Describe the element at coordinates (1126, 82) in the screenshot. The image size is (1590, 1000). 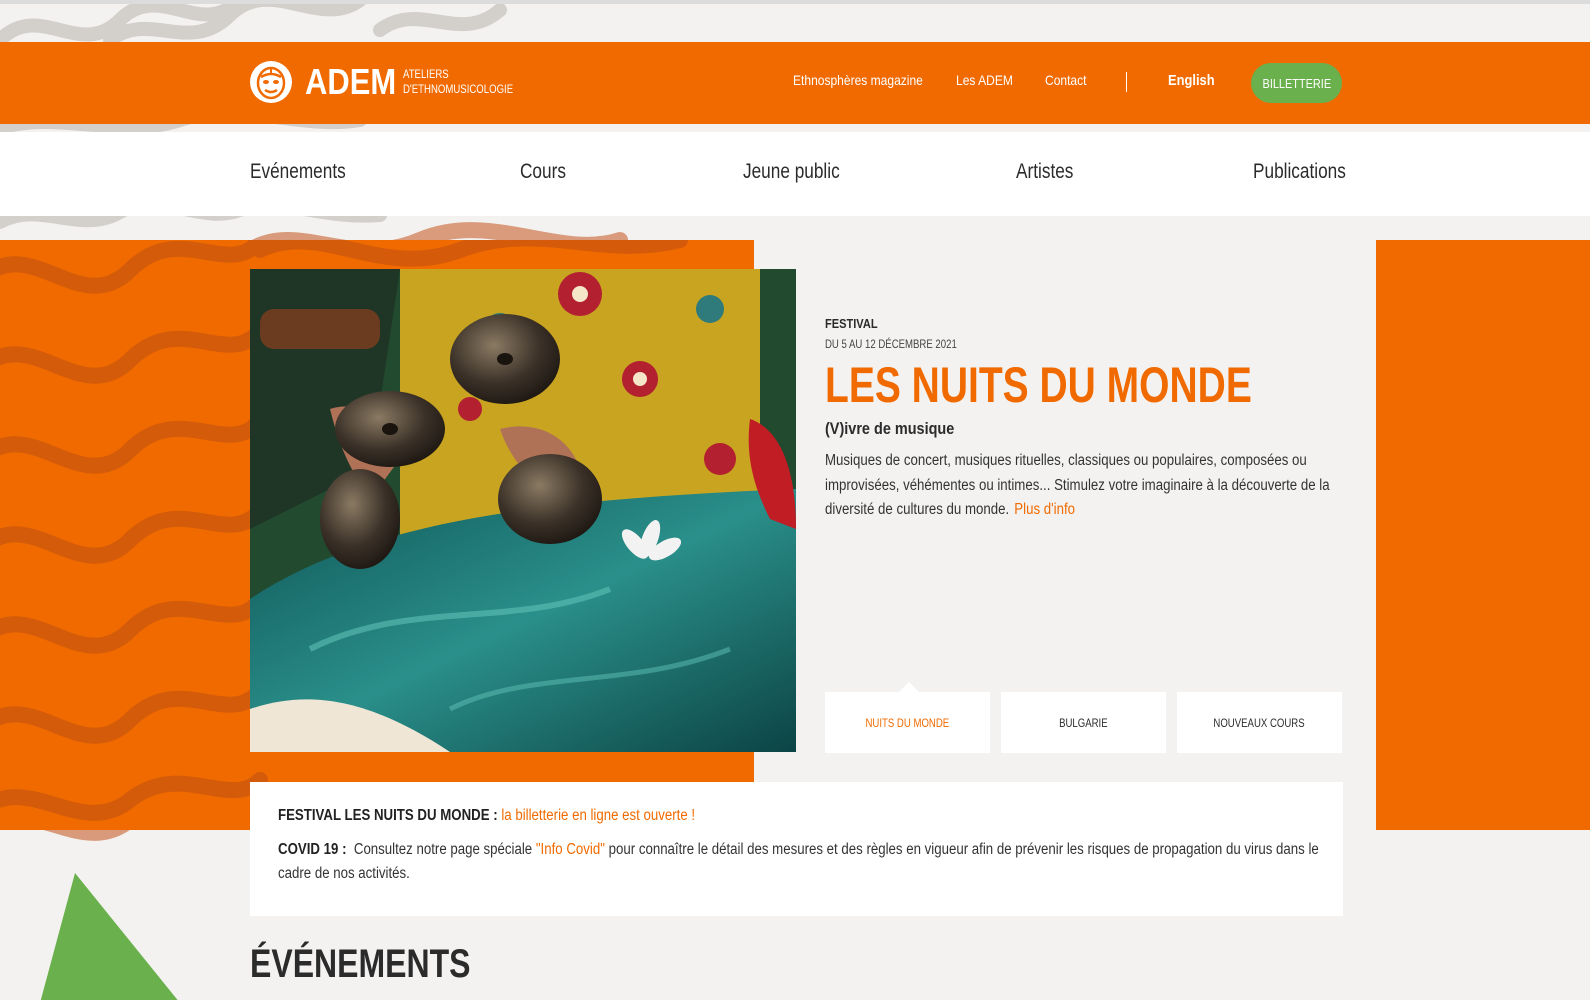
I see `nav-divider` at that location.